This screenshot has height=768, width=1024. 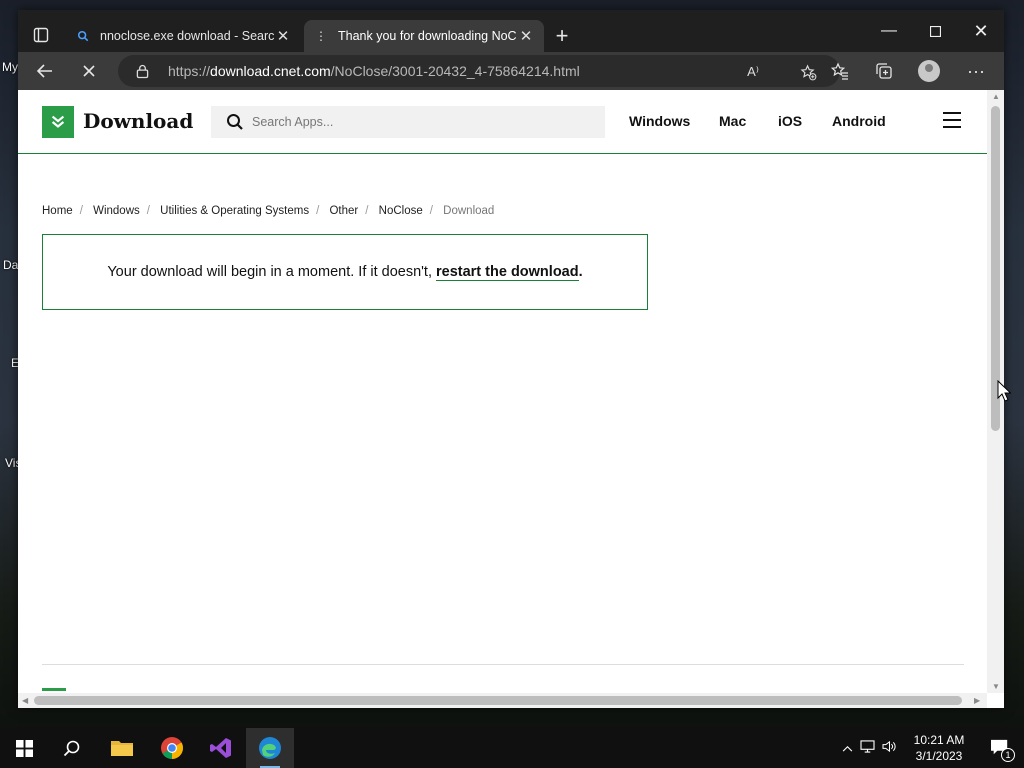 I want to click on profile-avatar, so click(x=929, y=71).